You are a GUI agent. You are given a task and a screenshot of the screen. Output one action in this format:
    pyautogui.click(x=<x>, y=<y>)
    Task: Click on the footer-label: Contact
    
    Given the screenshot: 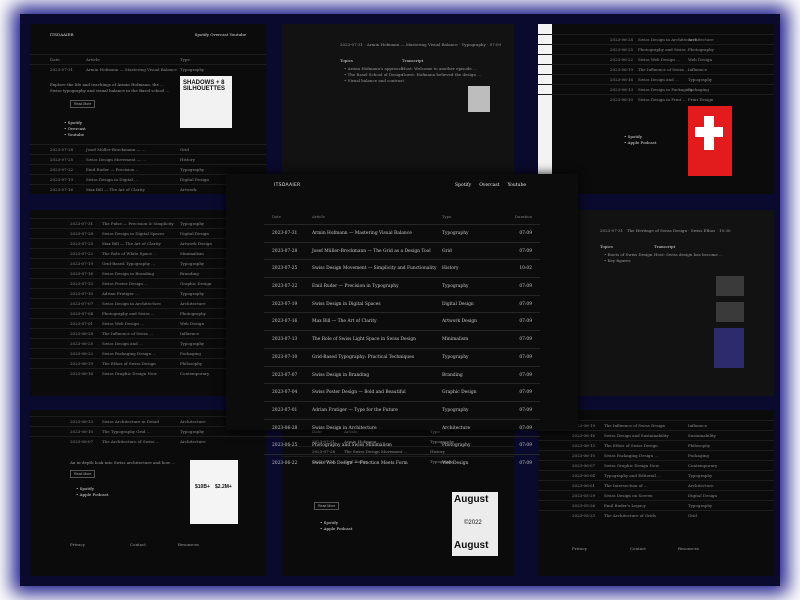 What is the action you would take?
    pyautogui.click(x=638, y=548)
    